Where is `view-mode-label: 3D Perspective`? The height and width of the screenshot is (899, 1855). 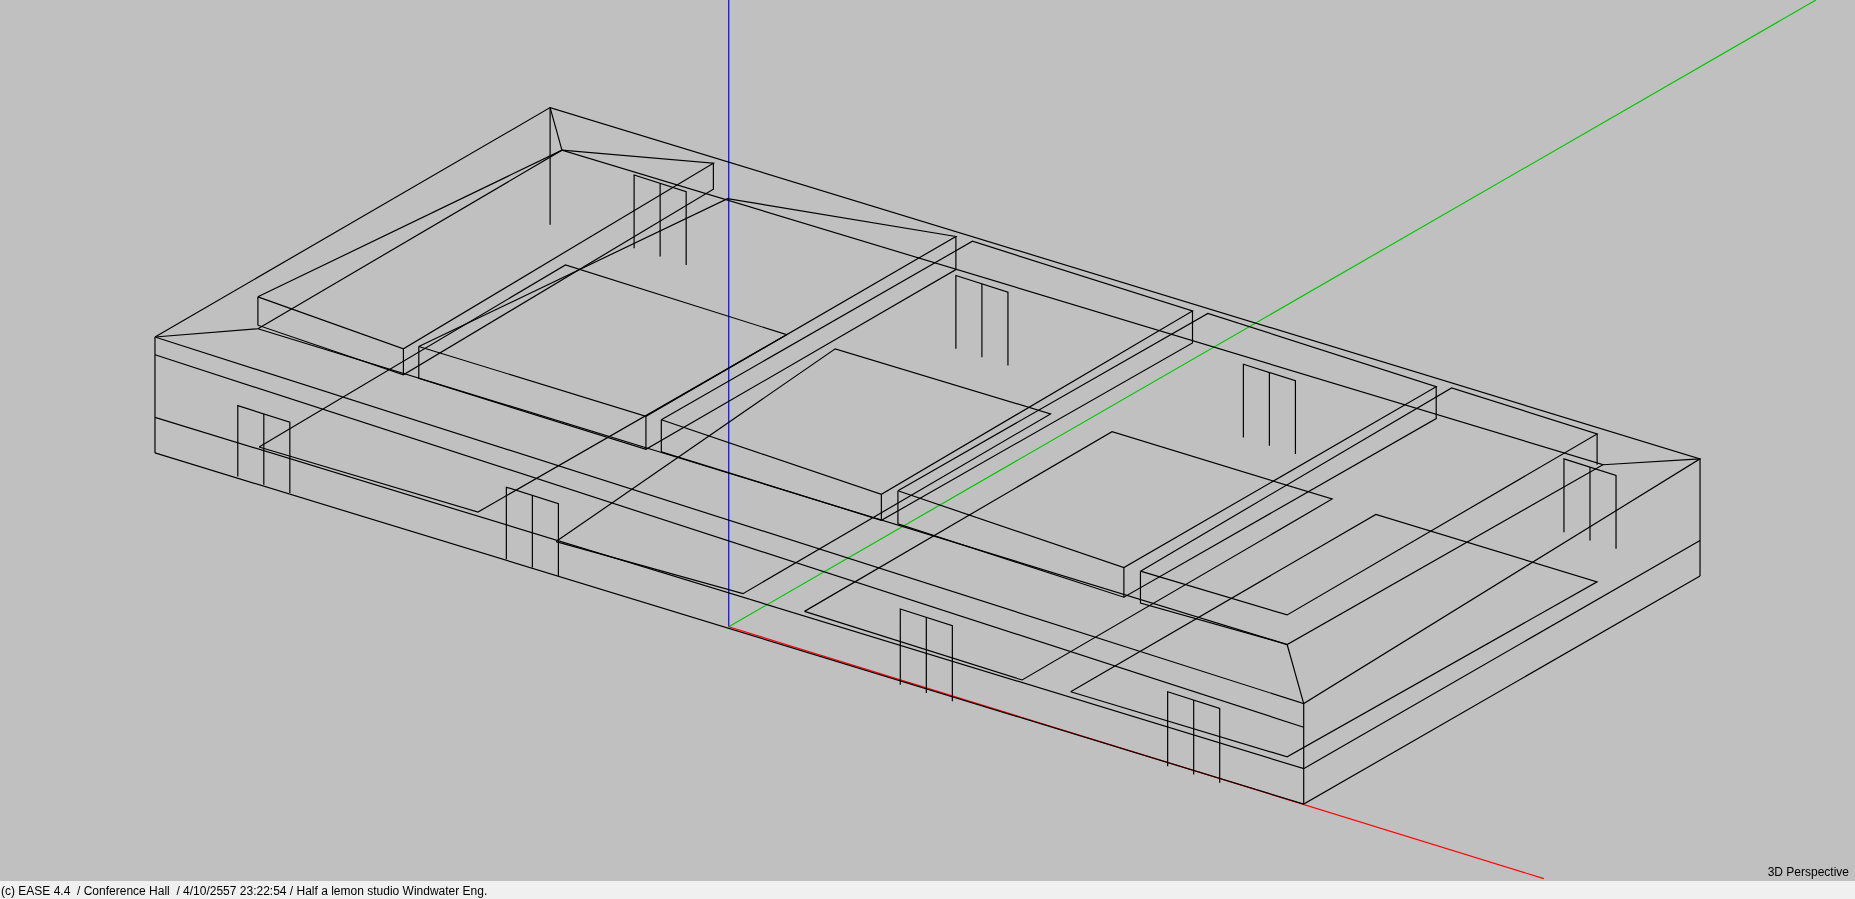
view-mode-label: 3D Perspective is located at coordinates (1808, 872).